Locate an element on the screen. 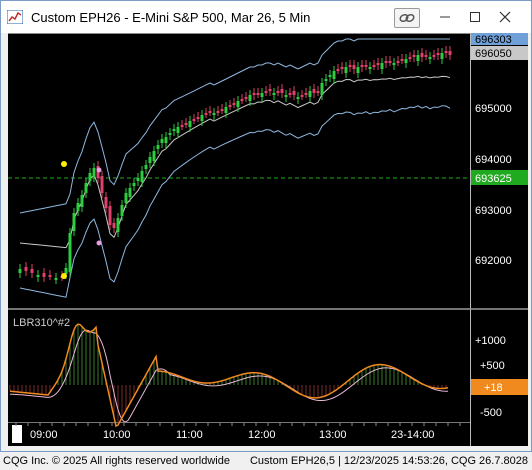  upper-band-tag-text: 696303 is located at coordinates (493, 40).